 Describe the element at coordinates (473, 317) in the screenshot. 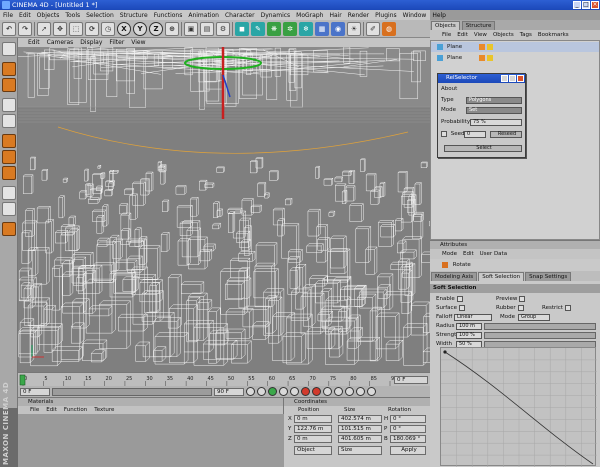

I see `falloff-select: Linear` at that location.